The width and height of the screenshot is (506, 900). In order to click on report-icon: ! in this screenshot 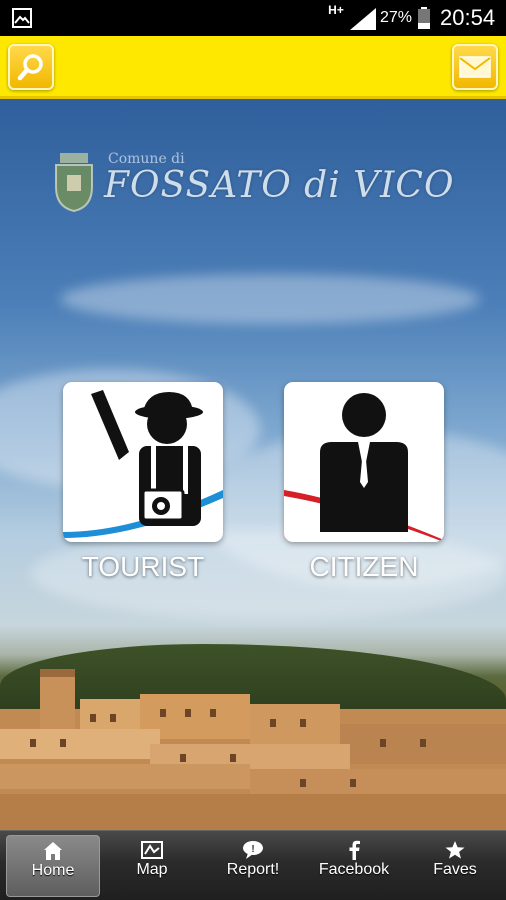, I will do `click(253, 850)`.